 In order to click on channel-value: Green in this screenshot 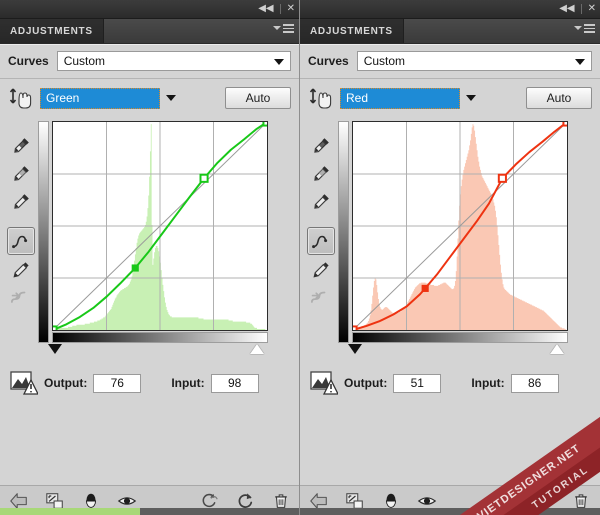, I will do `click(63, 98)`.